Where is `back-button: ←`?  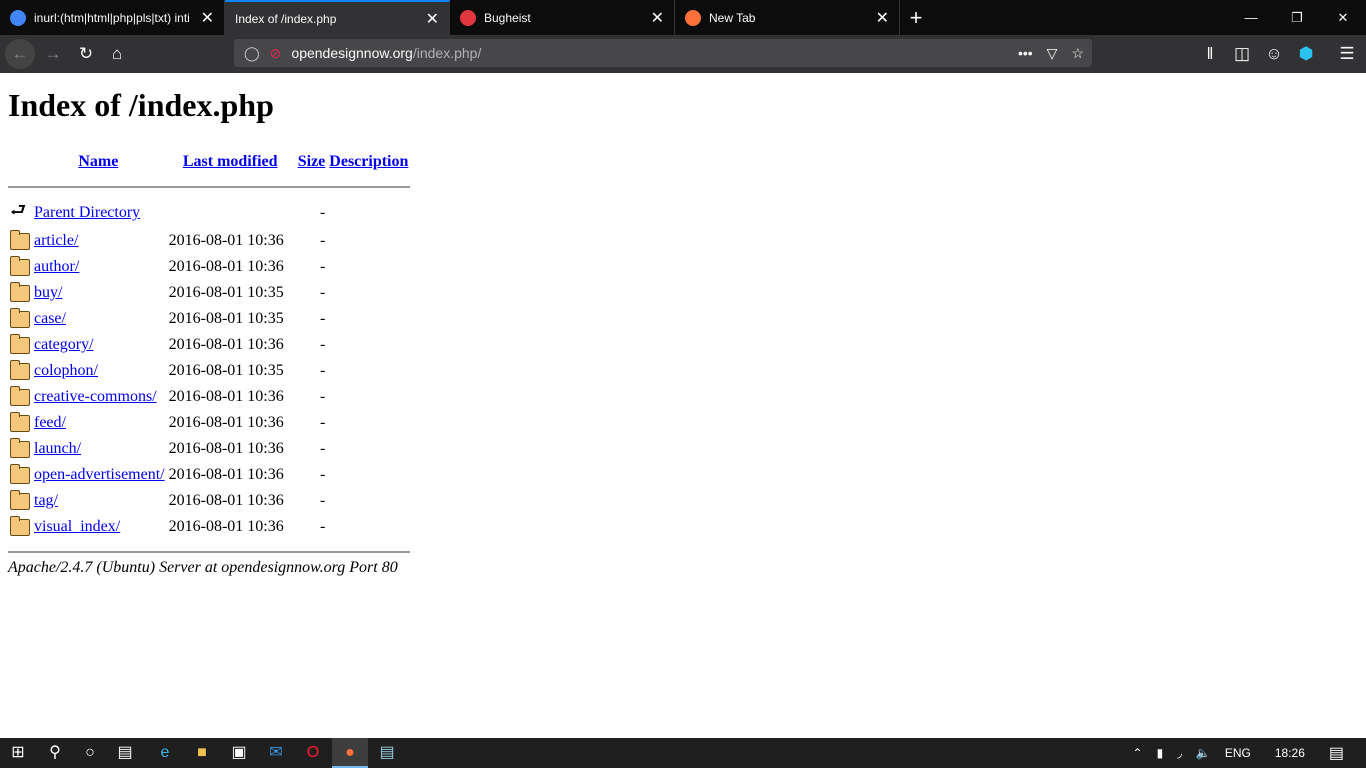
back-button: ← is located at coordinates (20, 54).